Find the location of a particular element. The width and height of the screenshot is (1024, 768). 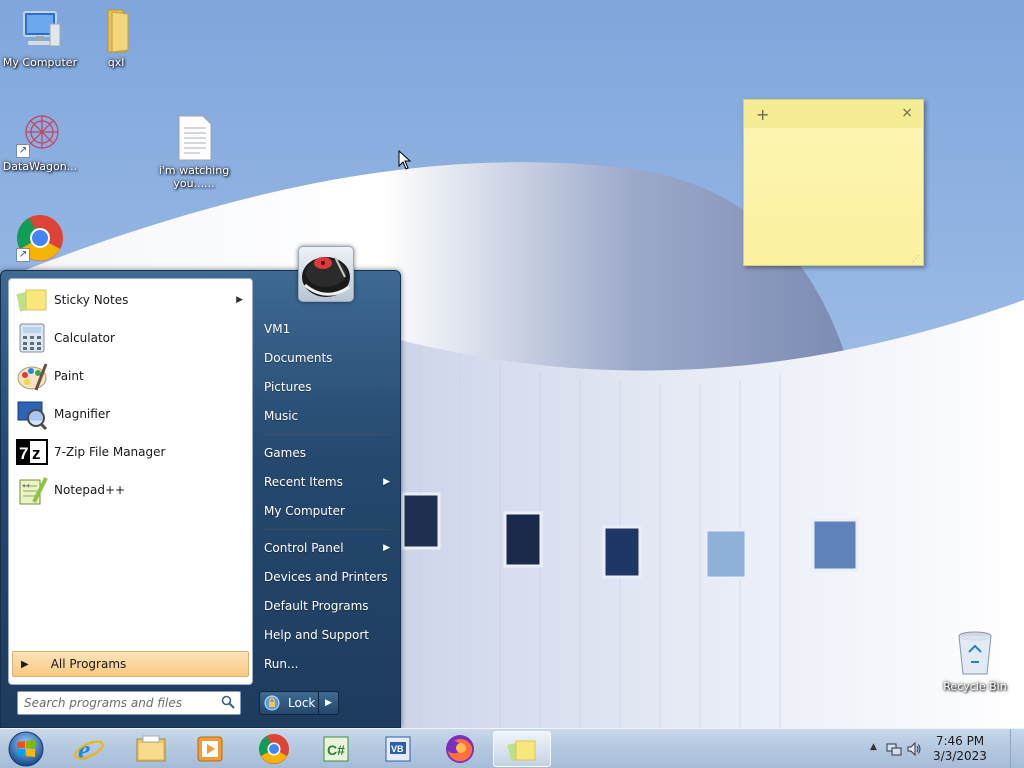

place-item-music: Music is located at coordinates (331, 416).